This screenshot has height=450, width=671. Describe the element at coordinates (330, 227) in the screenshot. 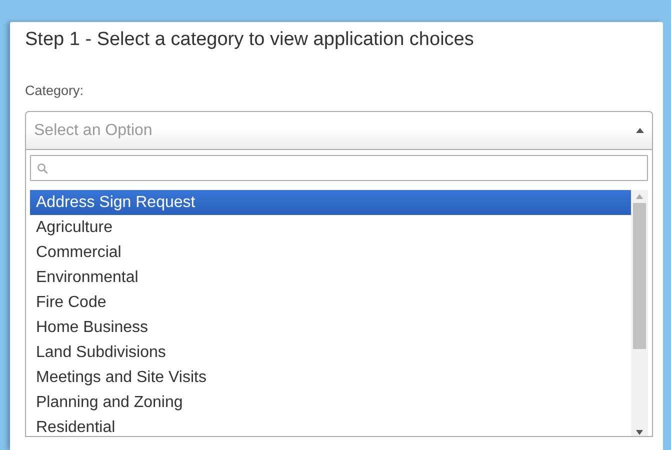

I see `option-item: Agriculture` at that location.